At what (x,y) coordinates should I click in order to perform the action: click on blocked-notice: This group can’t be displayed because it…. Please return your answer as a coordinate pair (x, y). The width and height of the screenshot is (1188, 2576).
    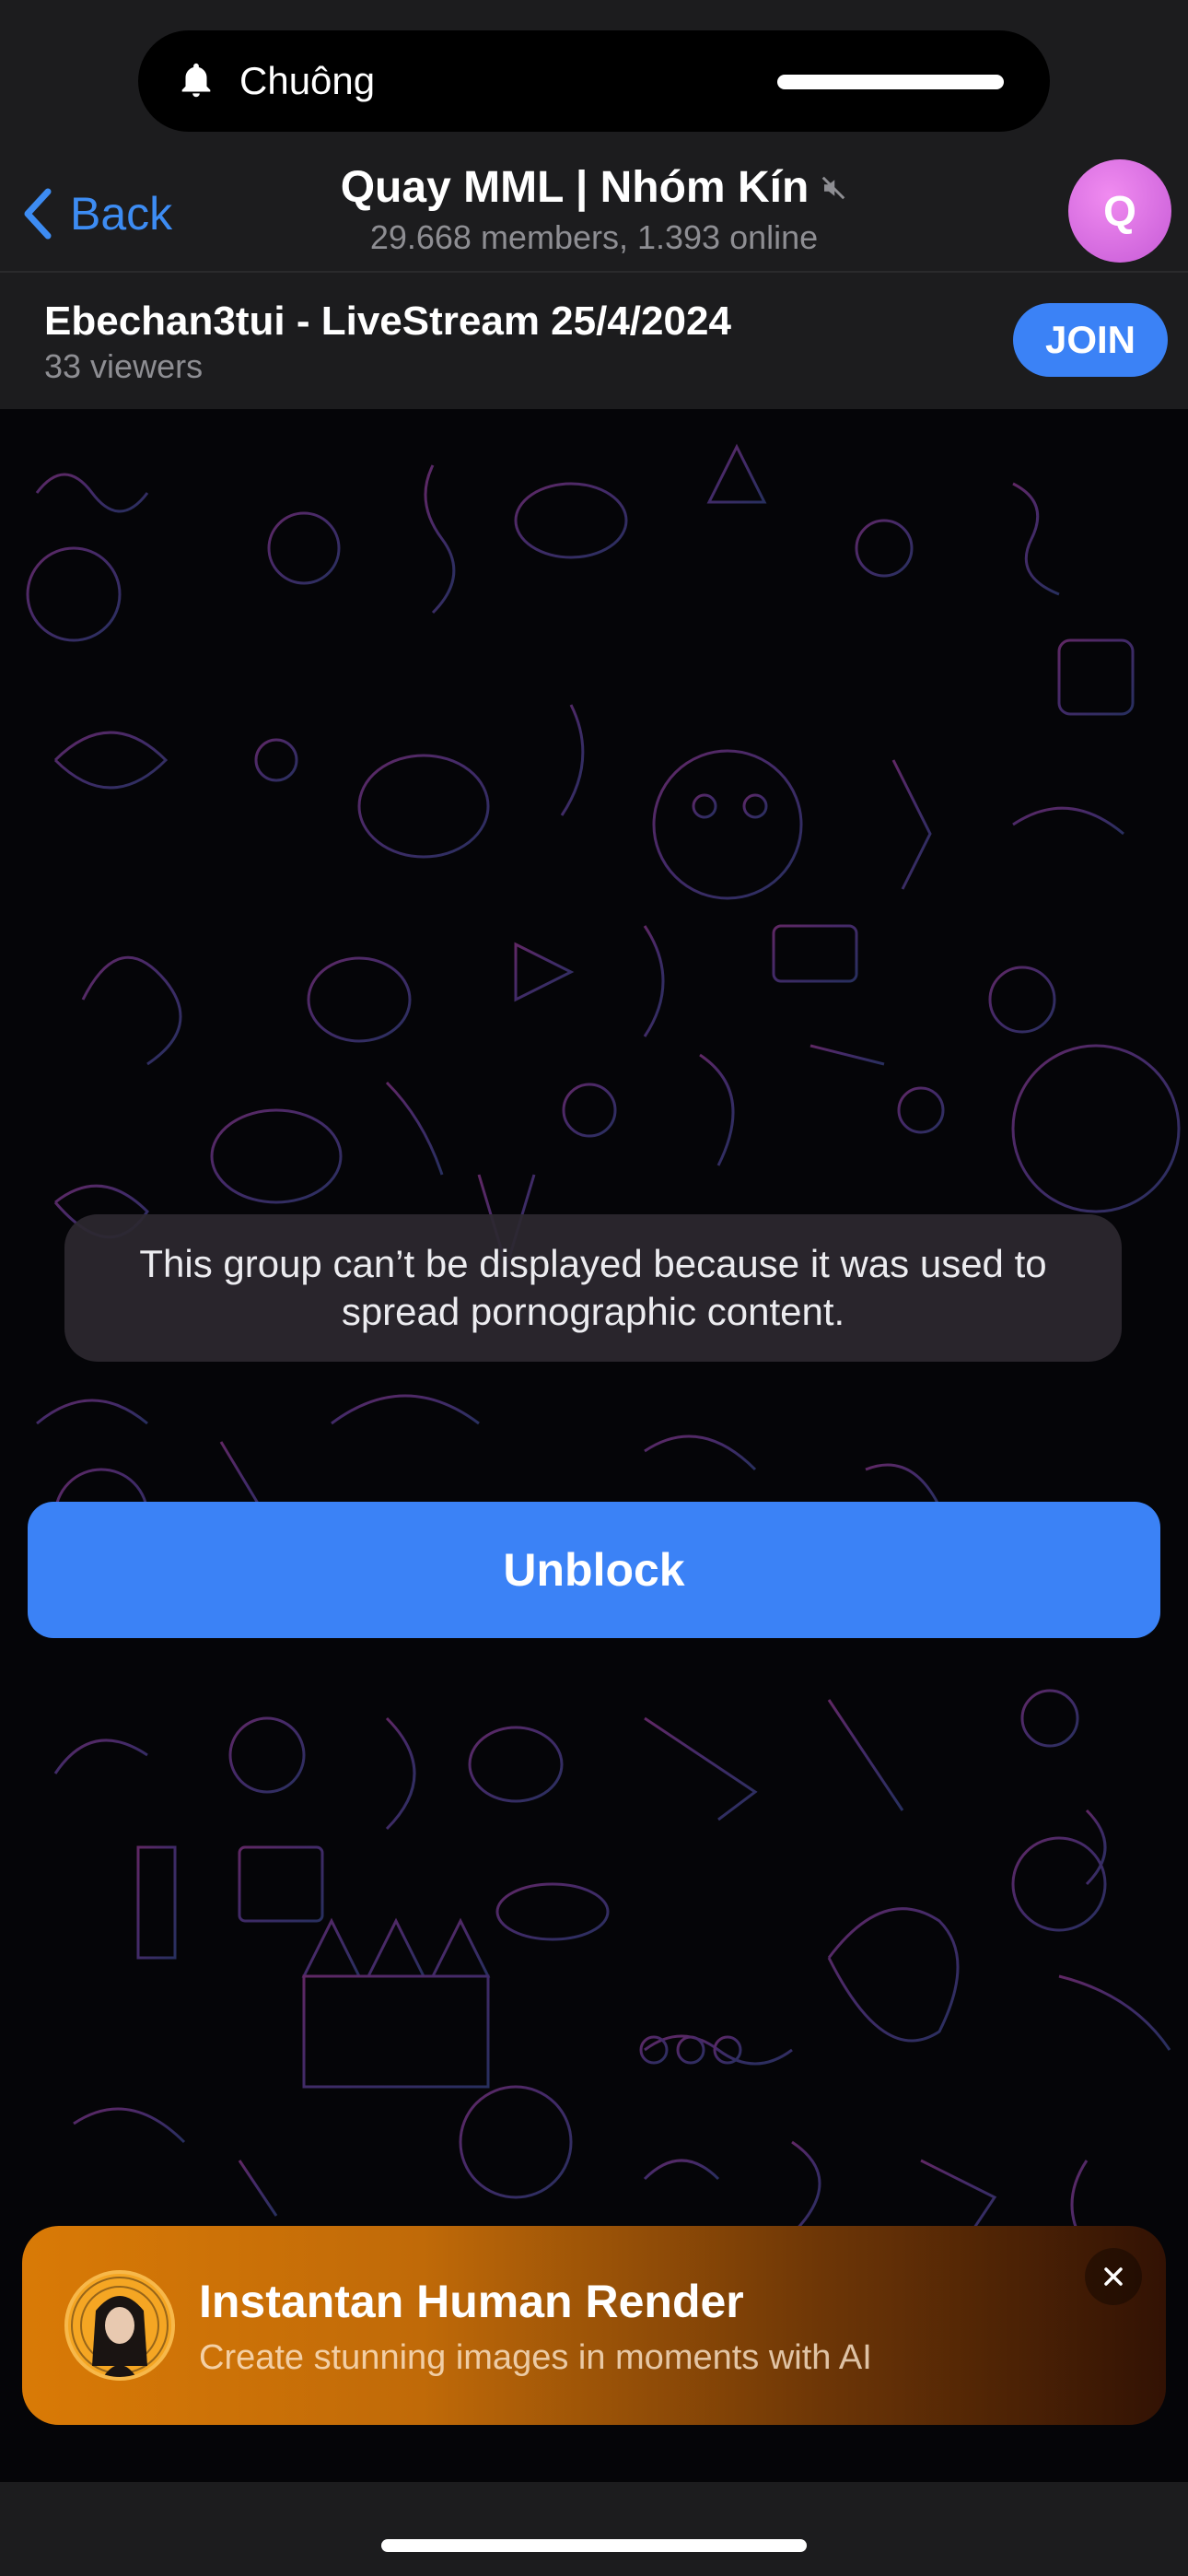
    Looking at the image, I should click on (593, 1288).